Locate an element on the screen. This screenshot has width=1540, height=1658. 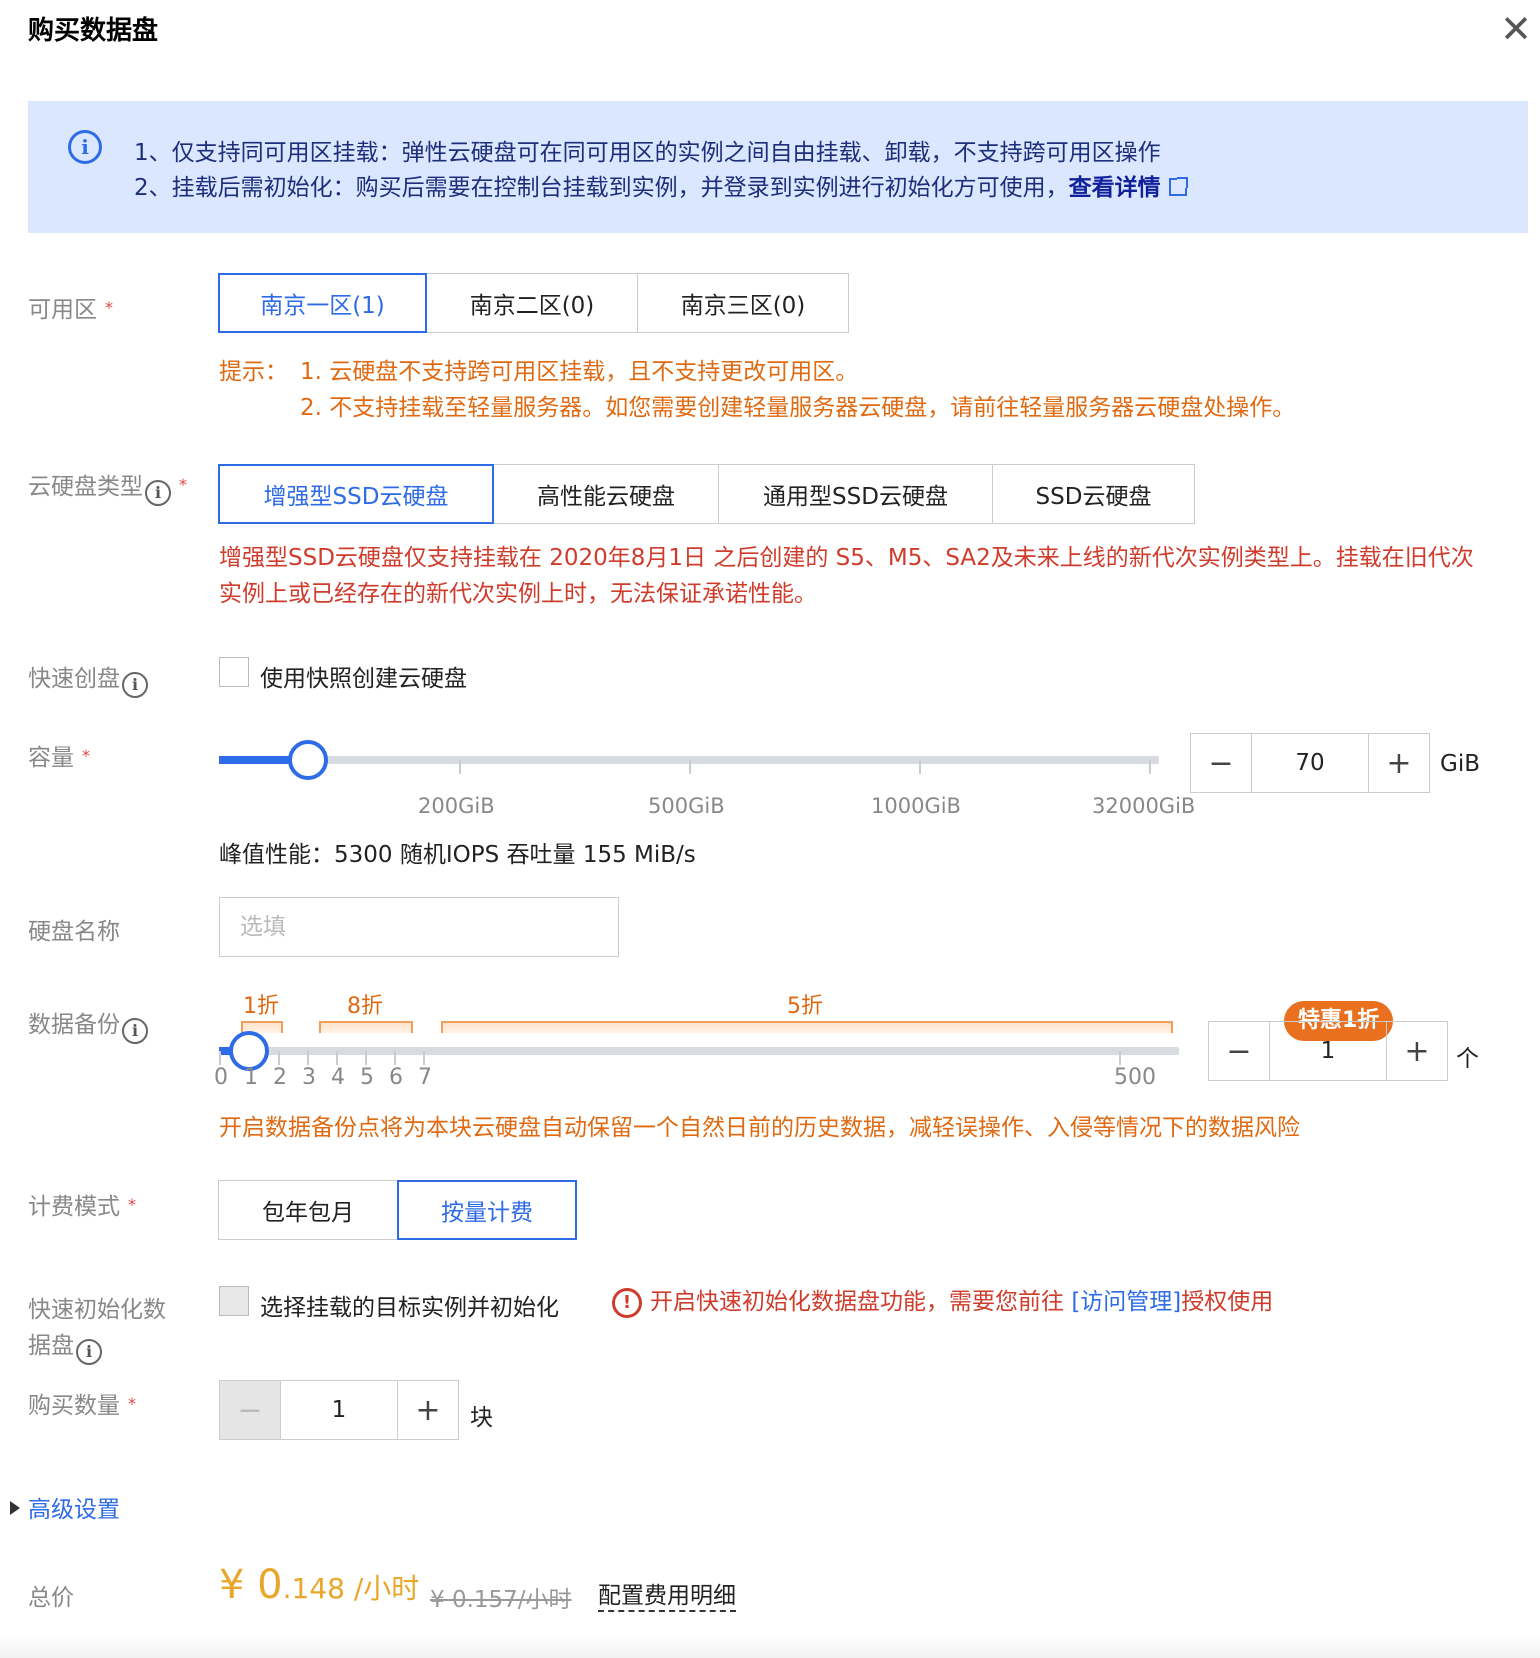
billing-selector: 包年包月 按量计费 is located at coordinates (397, 1210).